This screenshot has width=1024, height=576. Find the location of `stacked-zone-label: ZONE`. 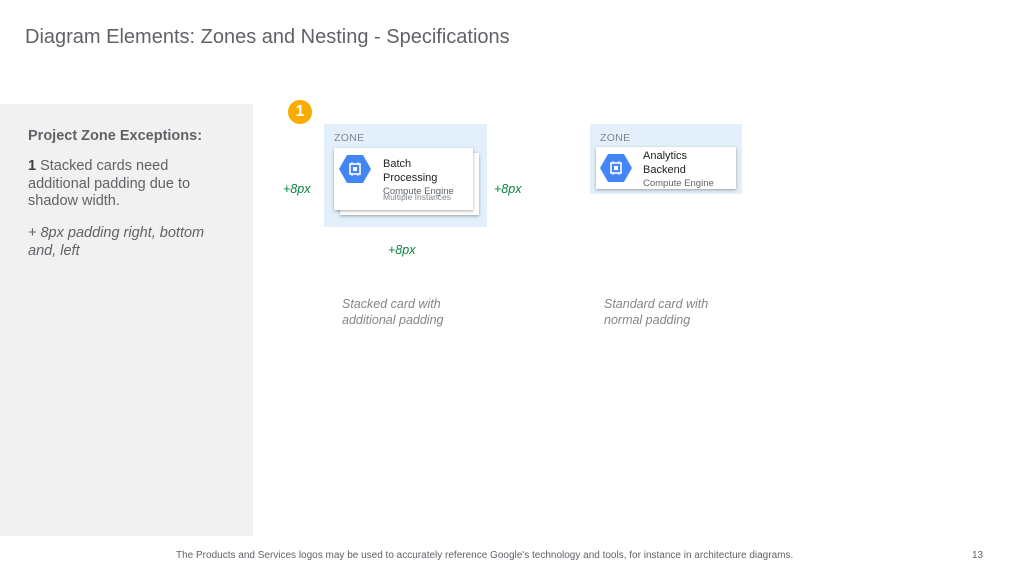

stacked-zone-label: ZONE is located at coordinates (349, 138).